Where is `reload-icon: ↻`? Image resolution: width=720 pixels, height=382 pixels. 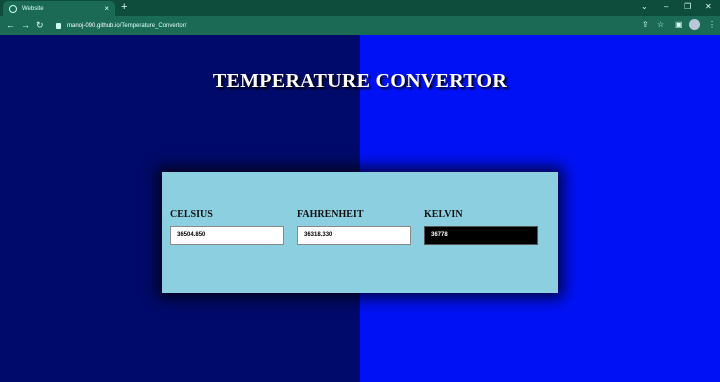
reload-icon: ↻ is located at coordinates (40, 25).